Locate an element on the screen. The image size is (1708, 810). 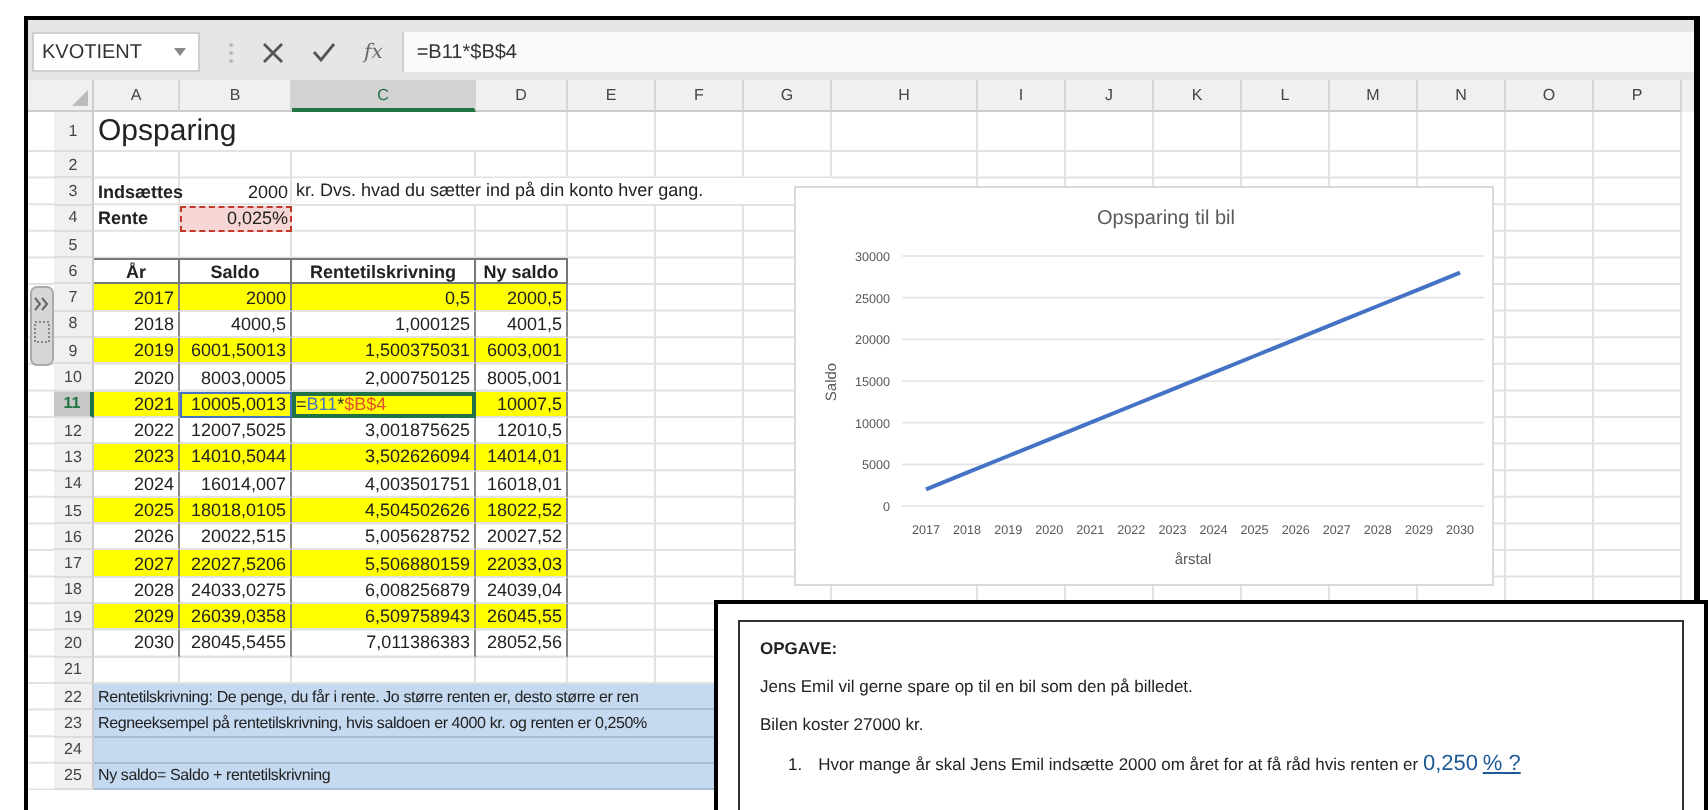
column-heading: Saldo is located at coordinates (236, 271).